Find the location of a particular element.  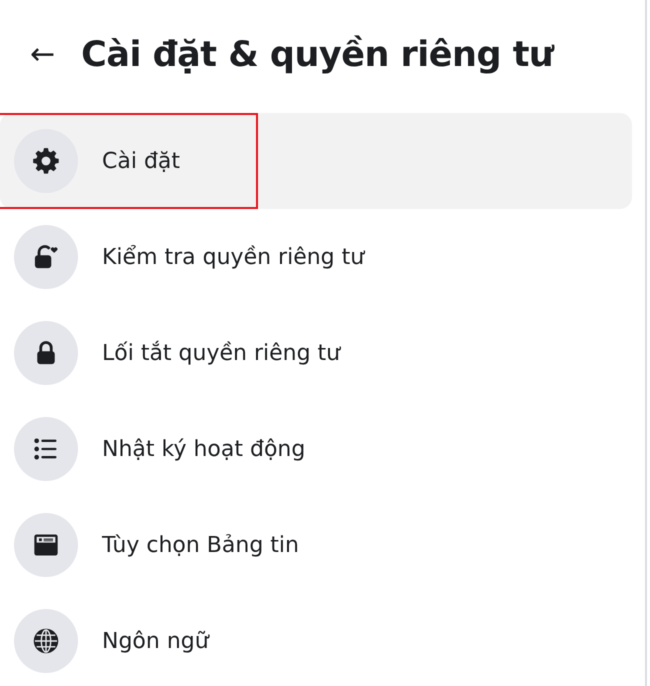

menu-item: Ngôn ngữ is located at coordinates (316, 639).